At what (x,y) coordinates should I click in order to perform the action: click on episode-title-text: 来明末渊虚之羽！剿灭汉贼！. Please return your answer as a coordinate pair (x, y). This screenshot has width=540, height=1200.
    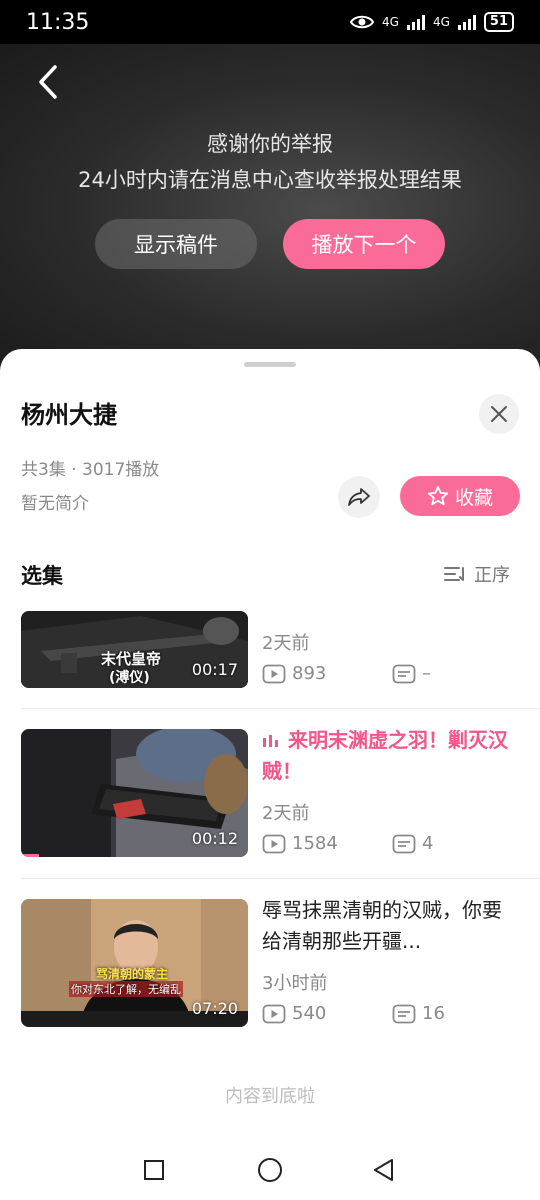
    Looking at the image, I should click on (385, 755).